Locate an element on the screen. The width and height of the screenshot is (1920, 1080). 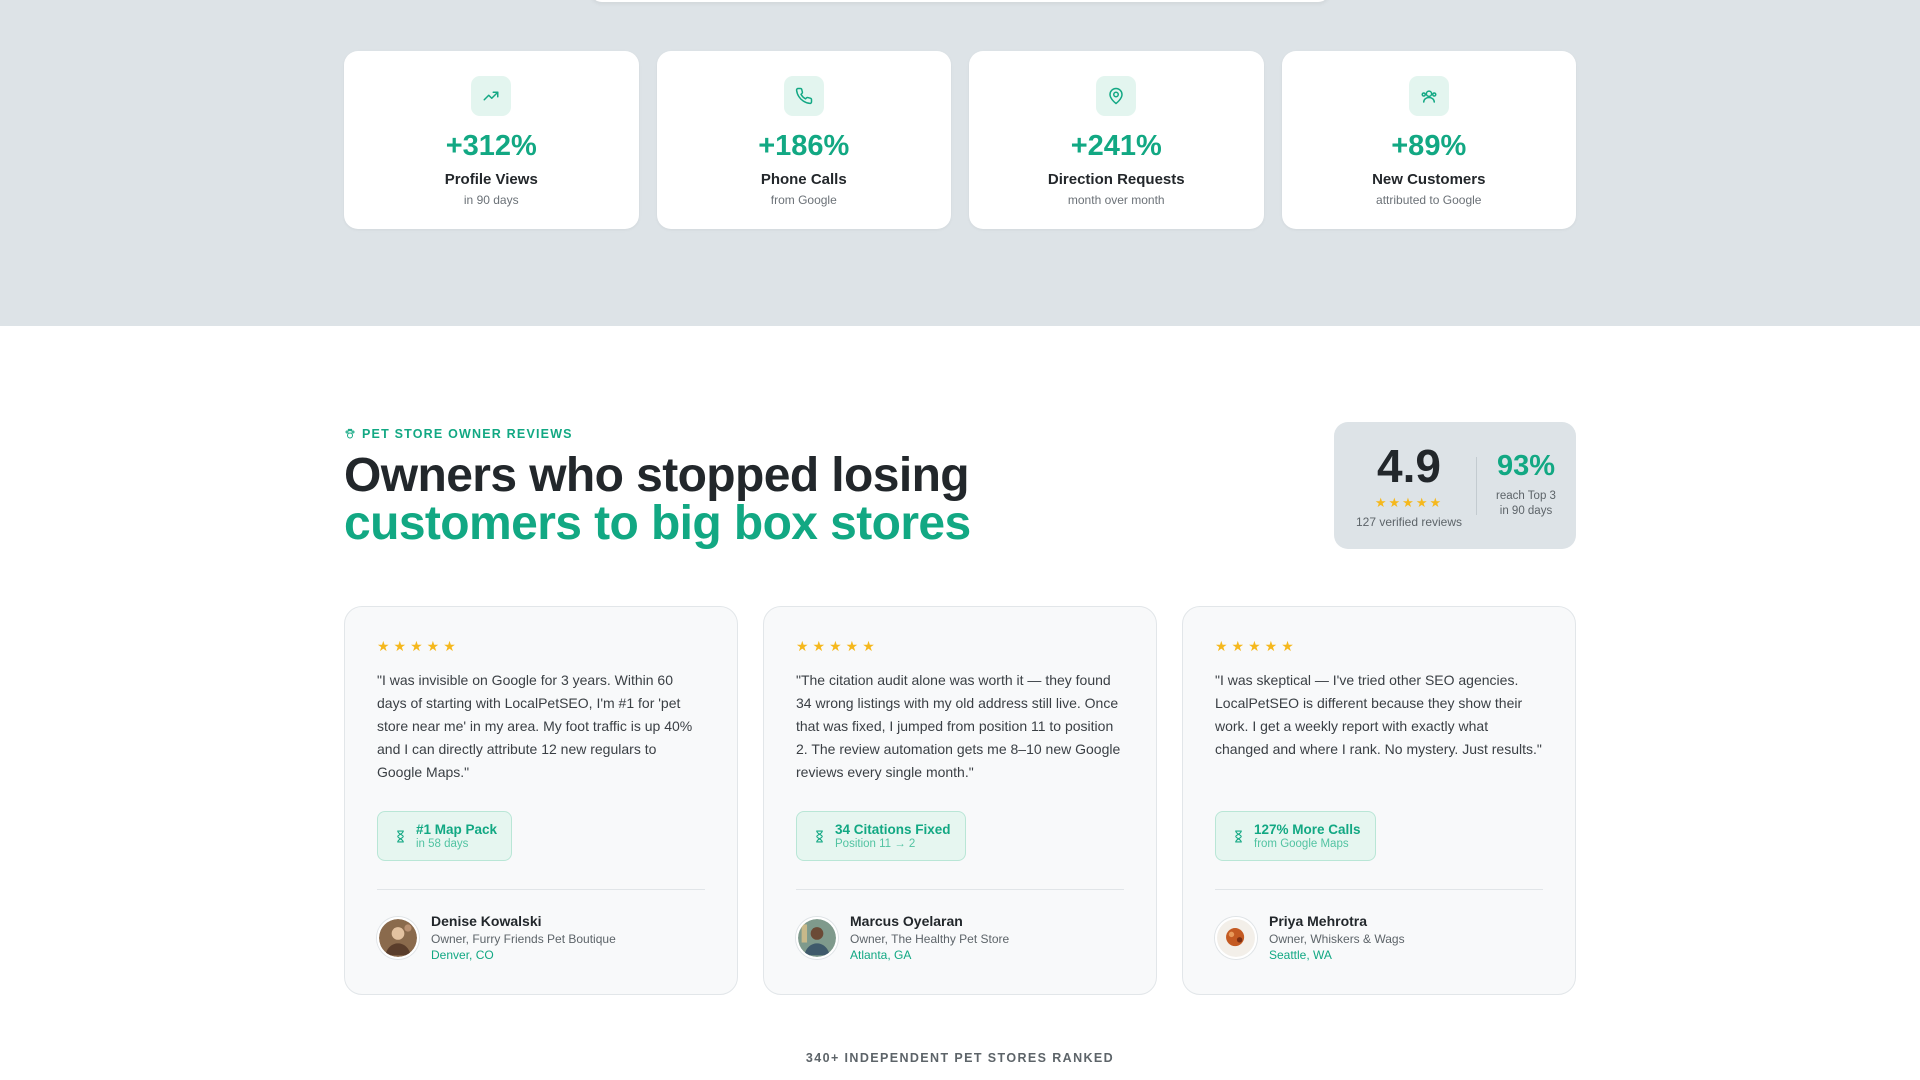
stat-sub: month over month is located at coordinates (1116, 200).